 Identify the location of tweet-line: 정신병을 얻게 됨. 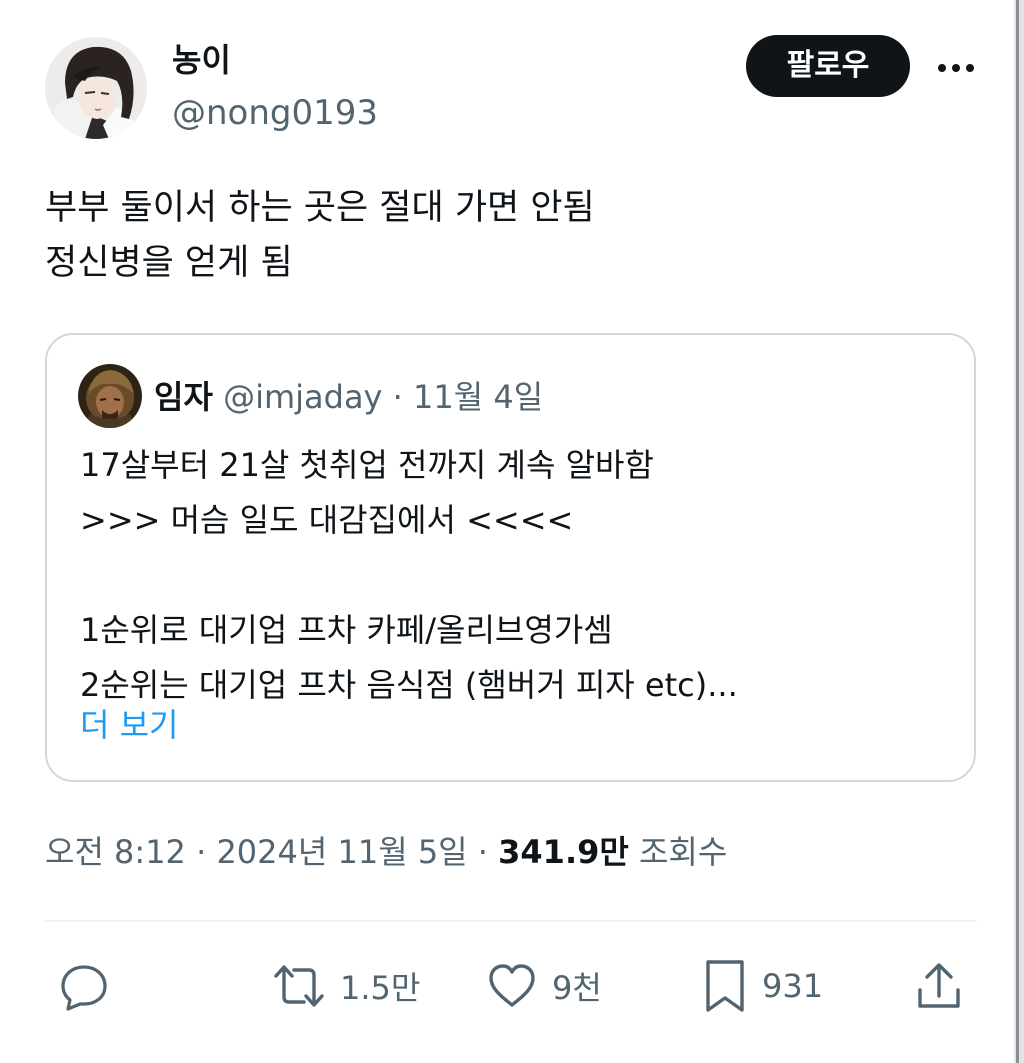
(169, 263).